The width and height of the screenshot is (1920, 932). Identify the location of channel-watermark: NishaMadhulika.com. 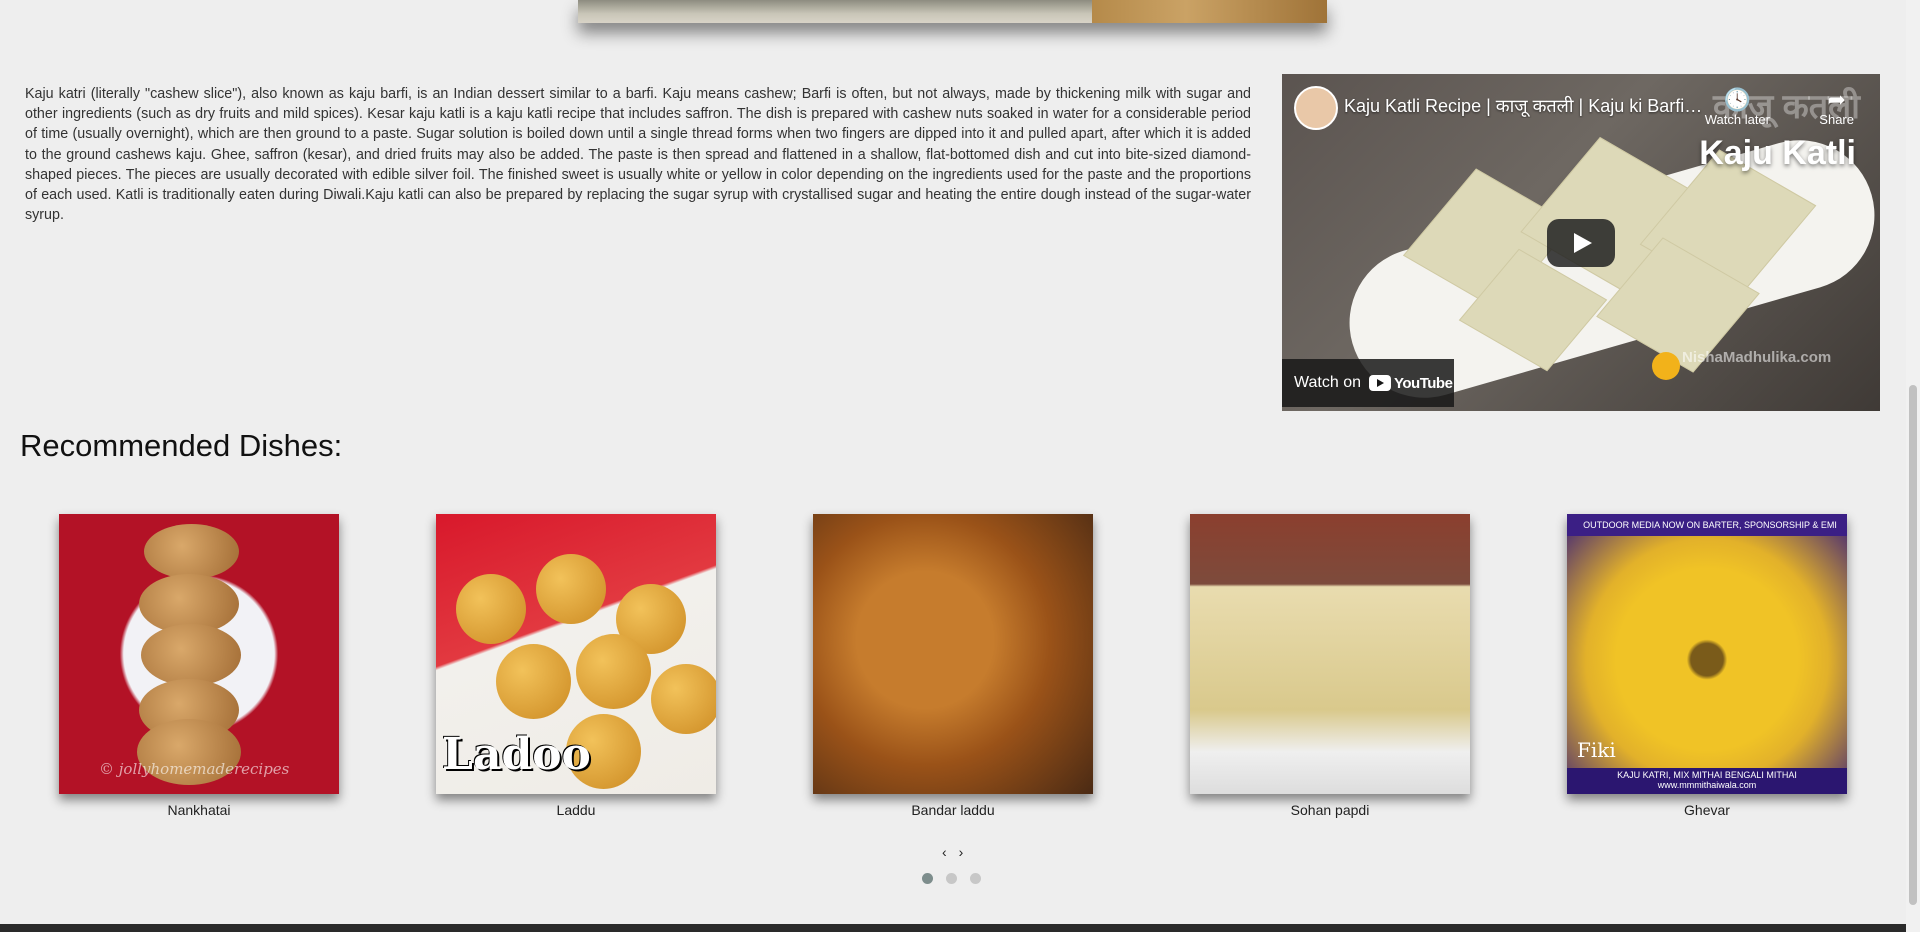
(1757, 357).